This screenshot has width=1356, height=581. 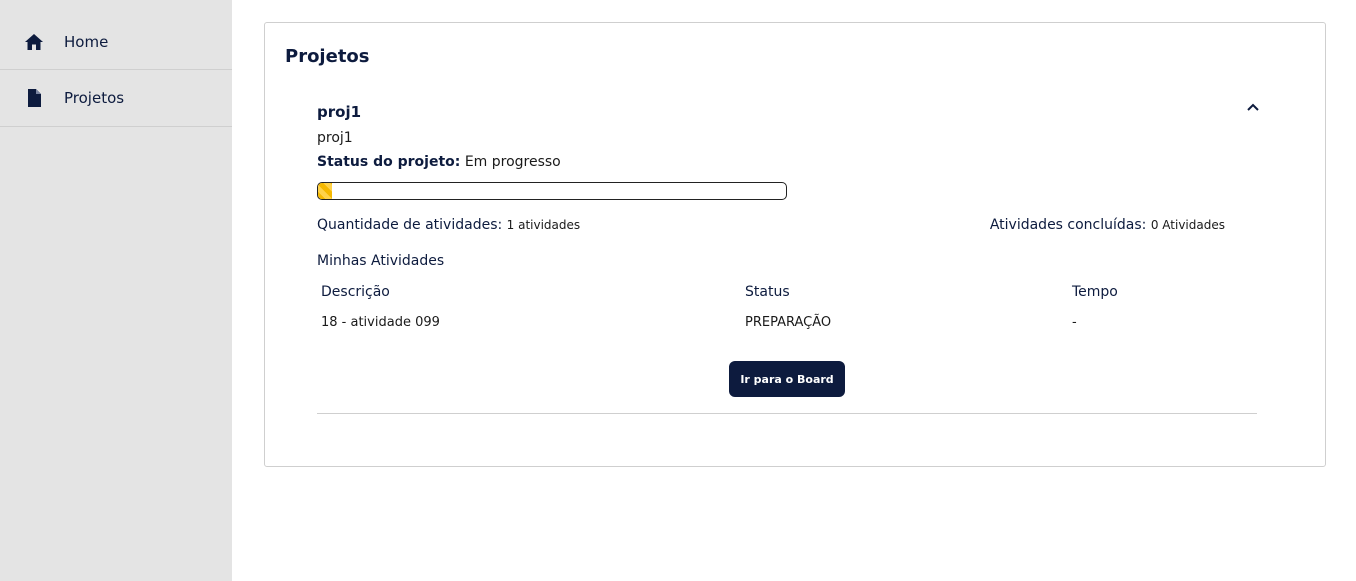 I want to click on column-header-tempo: Tempo, so click(x=1095, y=292).